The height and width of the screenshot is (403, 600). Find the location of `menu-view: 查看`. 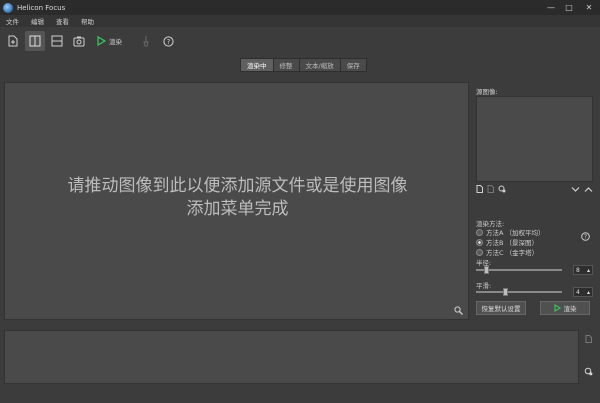

menu-view: 查看 is located at coordinates (62, 21).